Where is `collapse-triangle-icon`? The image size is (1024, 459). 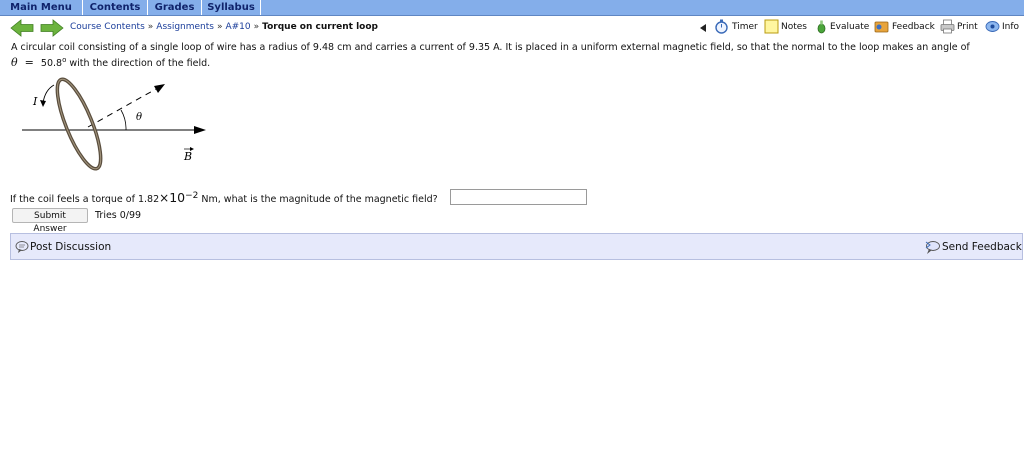 collapse-triangle-icon is located at coordinates (703, 28).